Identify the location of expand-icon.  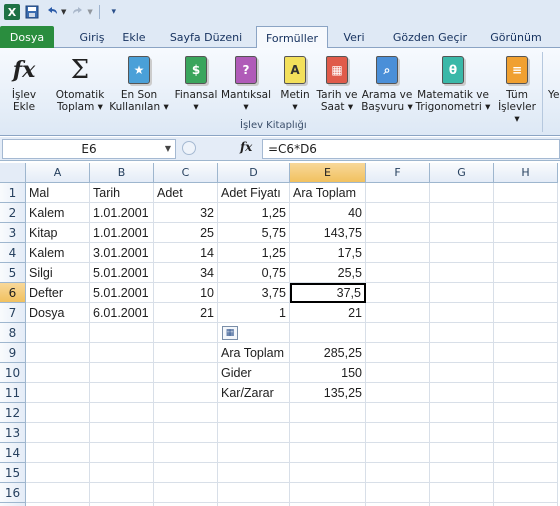
(189, 148).